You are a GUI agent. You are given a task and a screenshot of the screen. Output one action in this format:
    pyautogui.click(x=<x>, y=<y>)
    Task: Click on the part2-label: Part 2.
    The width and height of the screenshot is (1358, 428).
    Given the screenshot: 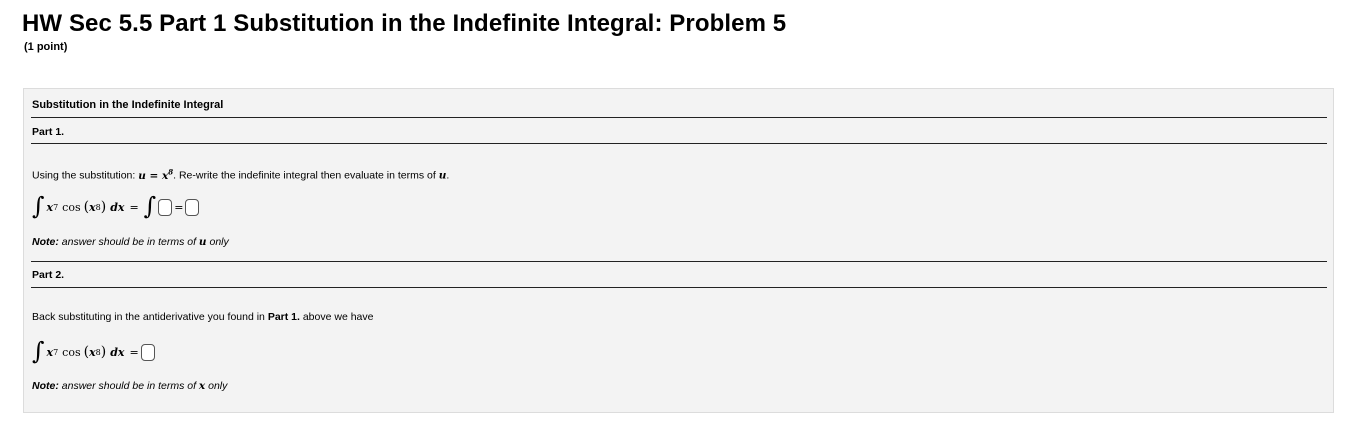 What is the action you would take?
    pyautogui.click(x=48, y=275)
    